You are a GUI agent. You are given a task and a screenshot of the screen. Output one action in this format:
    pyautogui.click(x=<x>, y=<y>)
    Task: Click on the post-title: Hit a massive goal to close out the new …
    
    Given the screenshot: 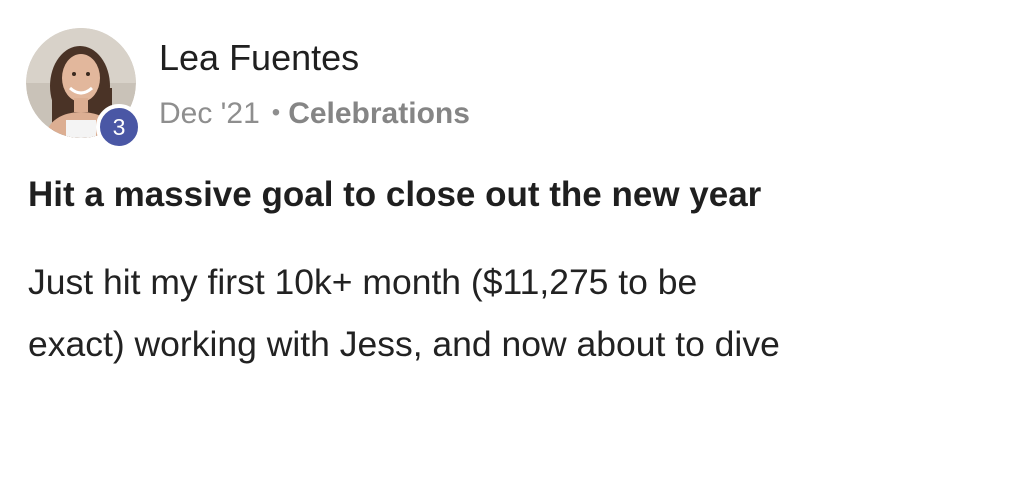 What is the action you would take?
    pyautogui.click(x=395, y=194)
    